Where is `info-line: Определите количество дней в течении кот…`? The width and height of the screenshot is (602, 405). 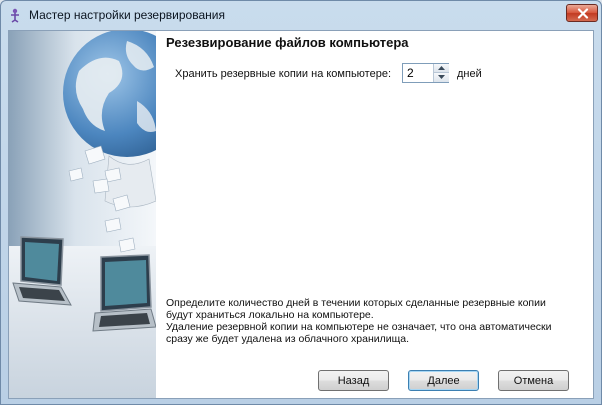
info-line: Определите количество дней в течении кот… is located at coordinates (356, 303).